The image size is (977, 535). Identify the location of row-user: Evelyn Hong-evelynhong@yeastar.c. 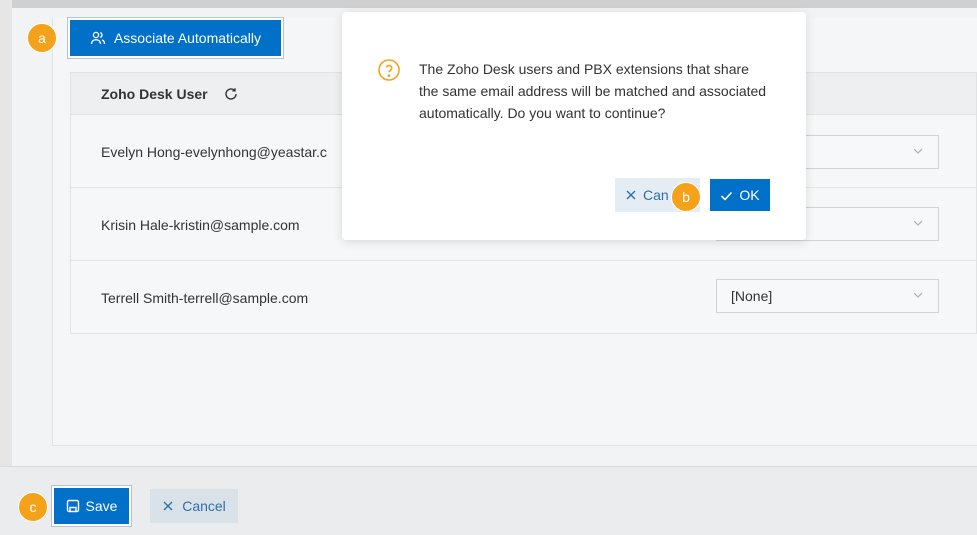
(214, 151).